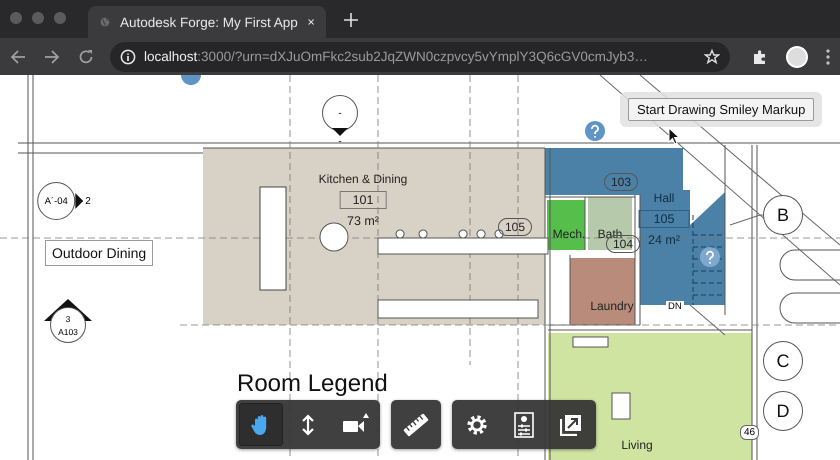  Describe the element at coordinates (571, 425) in the screenshot. I see `expand-icon` at that location.